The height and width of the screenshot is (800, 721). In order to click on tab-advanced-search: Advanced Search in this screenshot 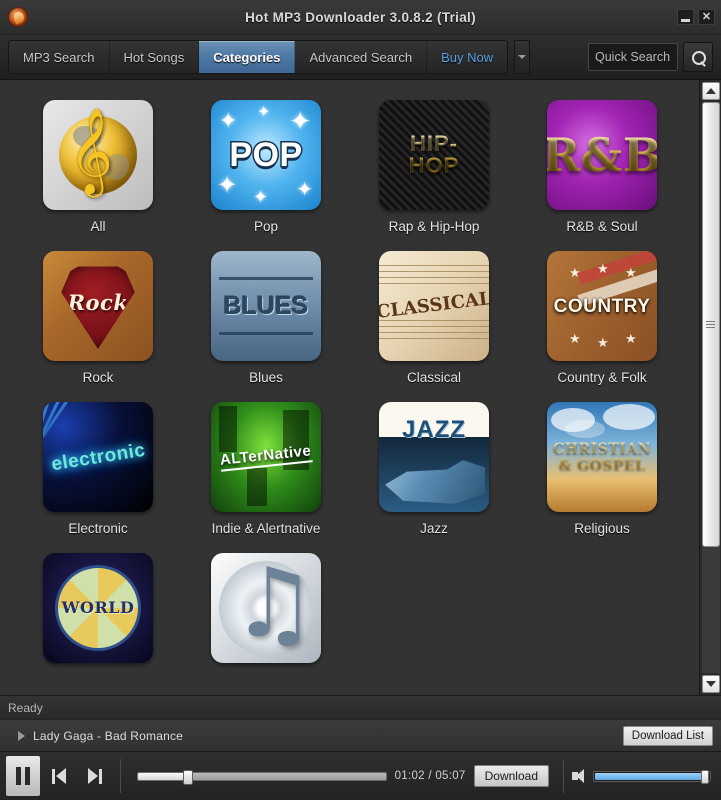, I will do `click(361, 57)`.